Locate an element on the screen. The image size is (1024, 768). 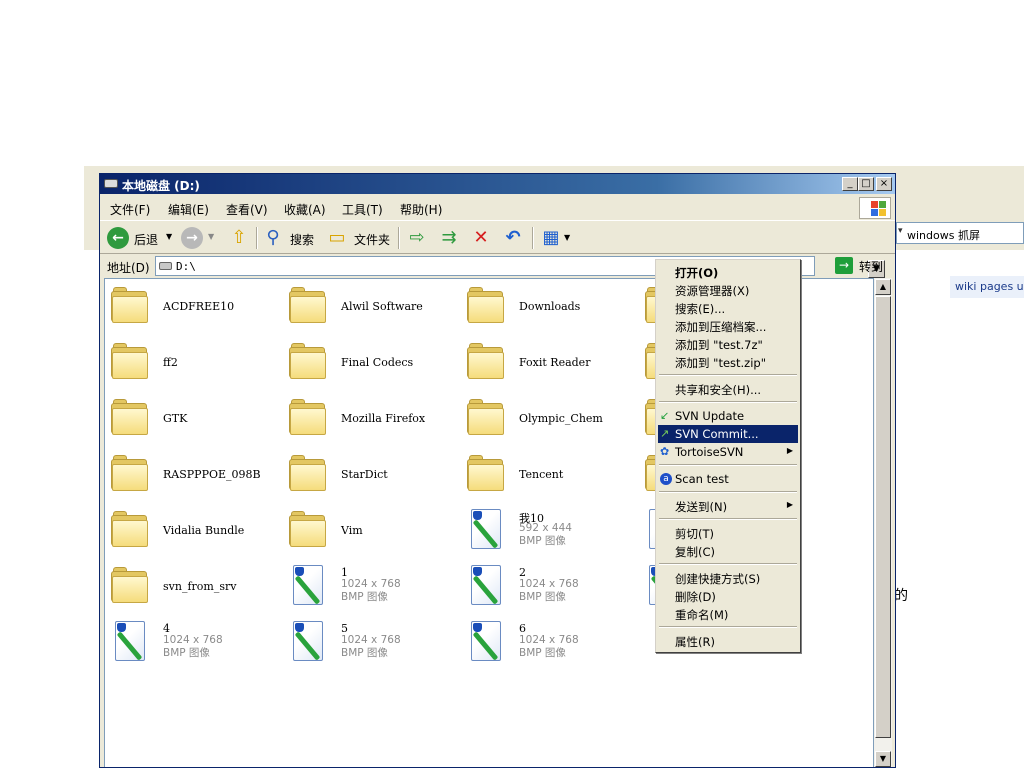
menu-tools: 工具(T) is located at coordinates (362, 209).